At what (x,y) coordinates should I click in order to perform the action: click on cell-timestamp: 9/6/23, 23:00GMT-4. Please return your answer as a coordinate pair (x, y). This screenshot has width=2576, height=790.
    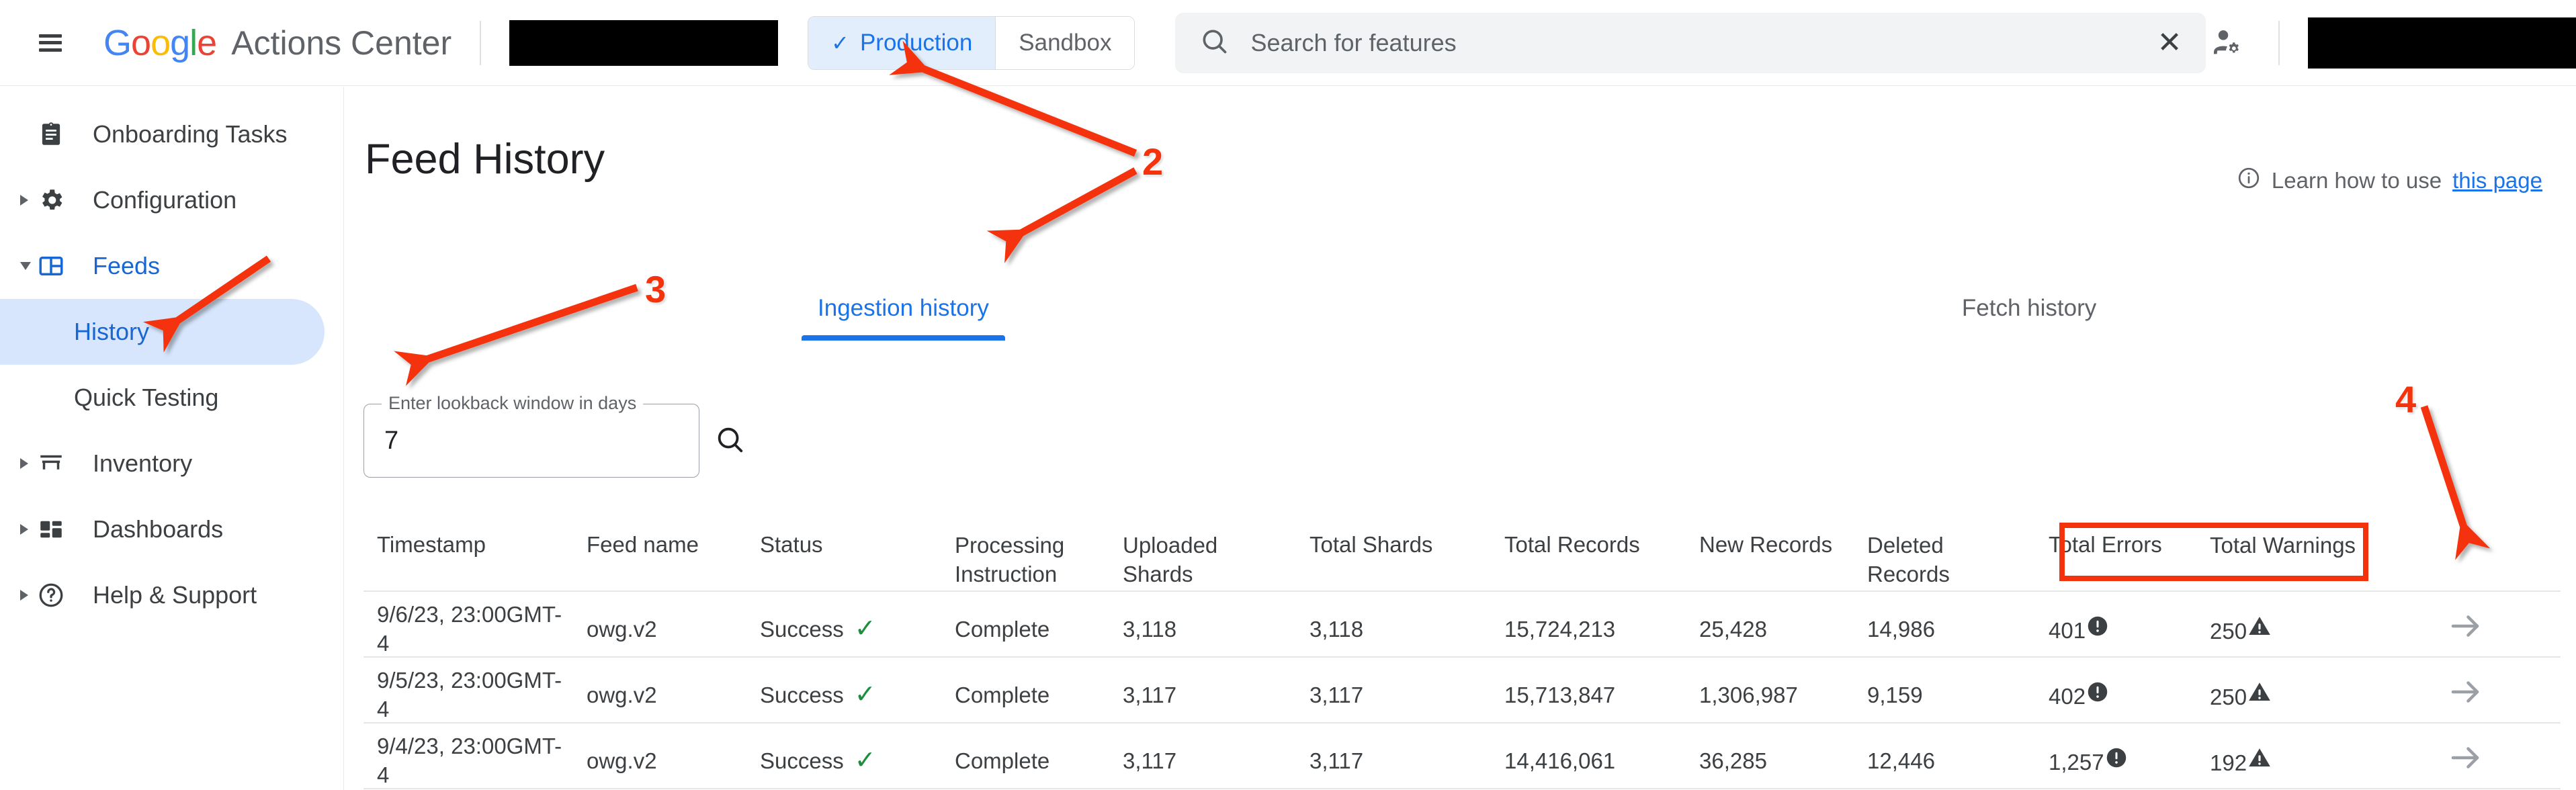
    Looking at the image, I should click on (468, 625).